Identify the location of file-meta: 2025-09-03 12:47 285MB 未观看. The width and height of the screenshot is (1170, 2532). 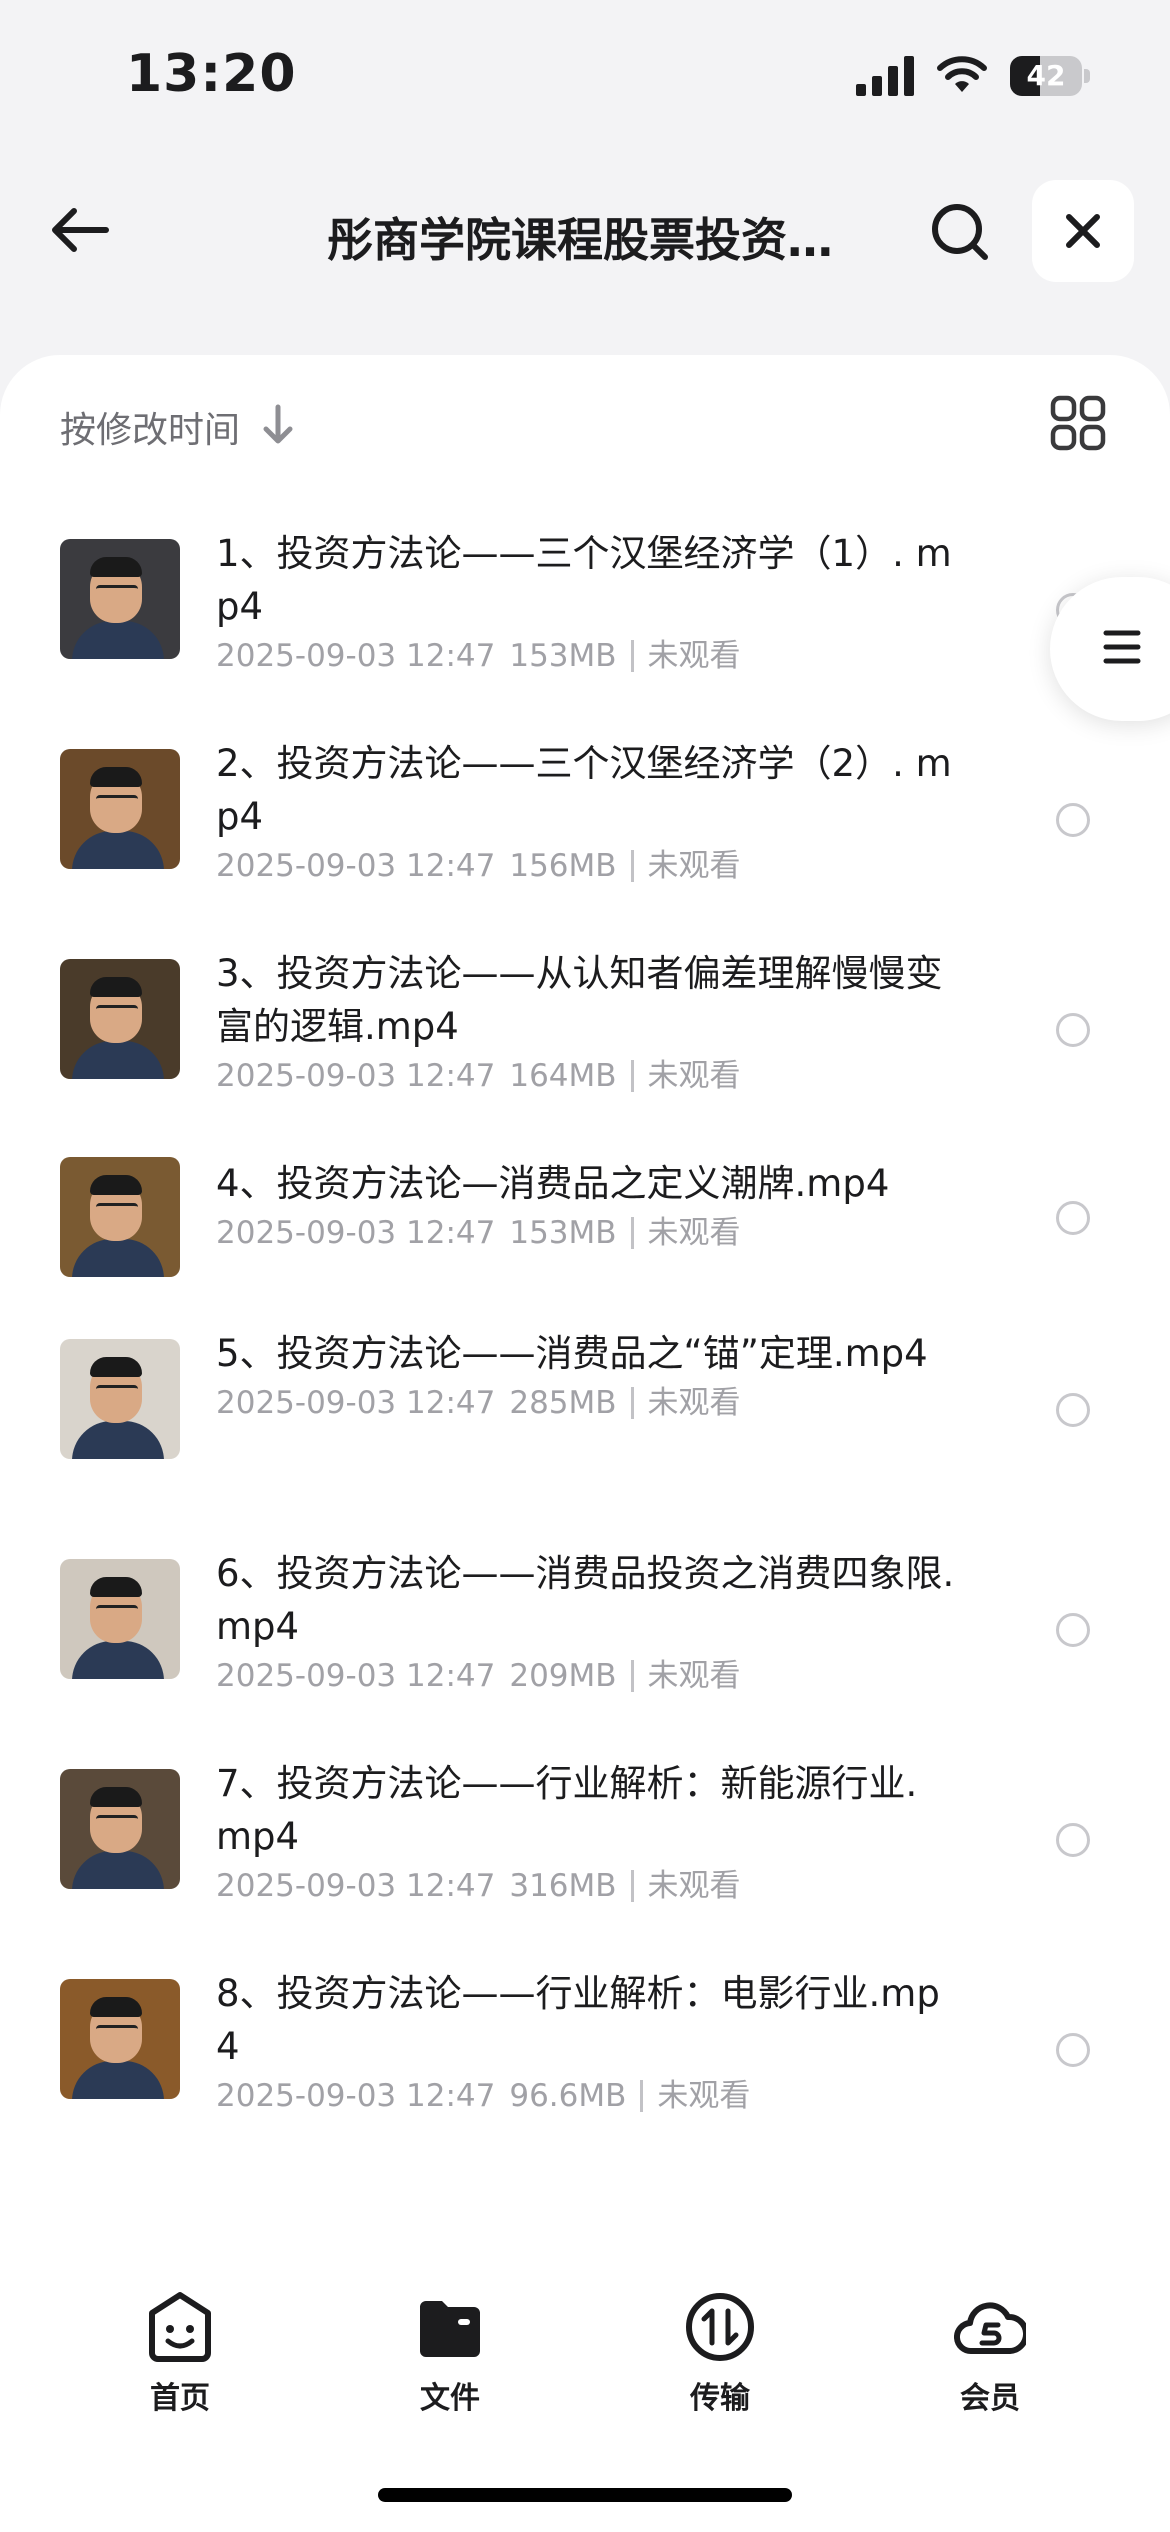
(586, 1403).